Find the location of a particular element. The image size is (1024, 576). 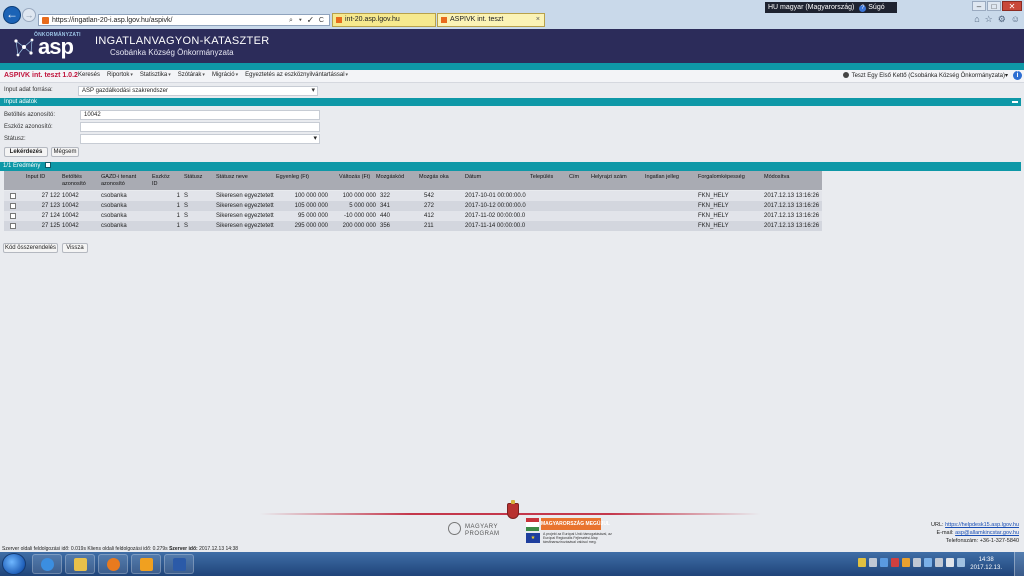

taskbar-outlook is located at coordinates (146, 564).